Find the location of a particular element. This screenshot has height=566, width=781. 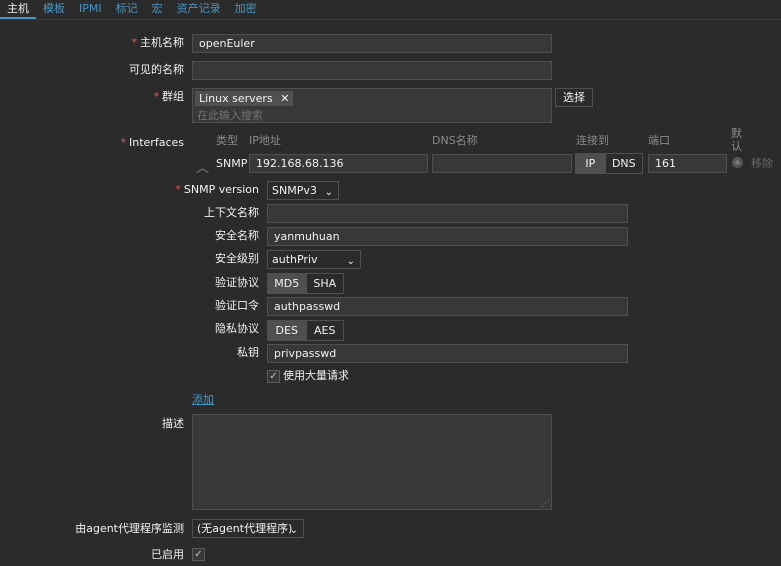

tab-bar: 主机 模板 IPMI 标记宏资产记录 加密 is located at coordinates (390, 10).